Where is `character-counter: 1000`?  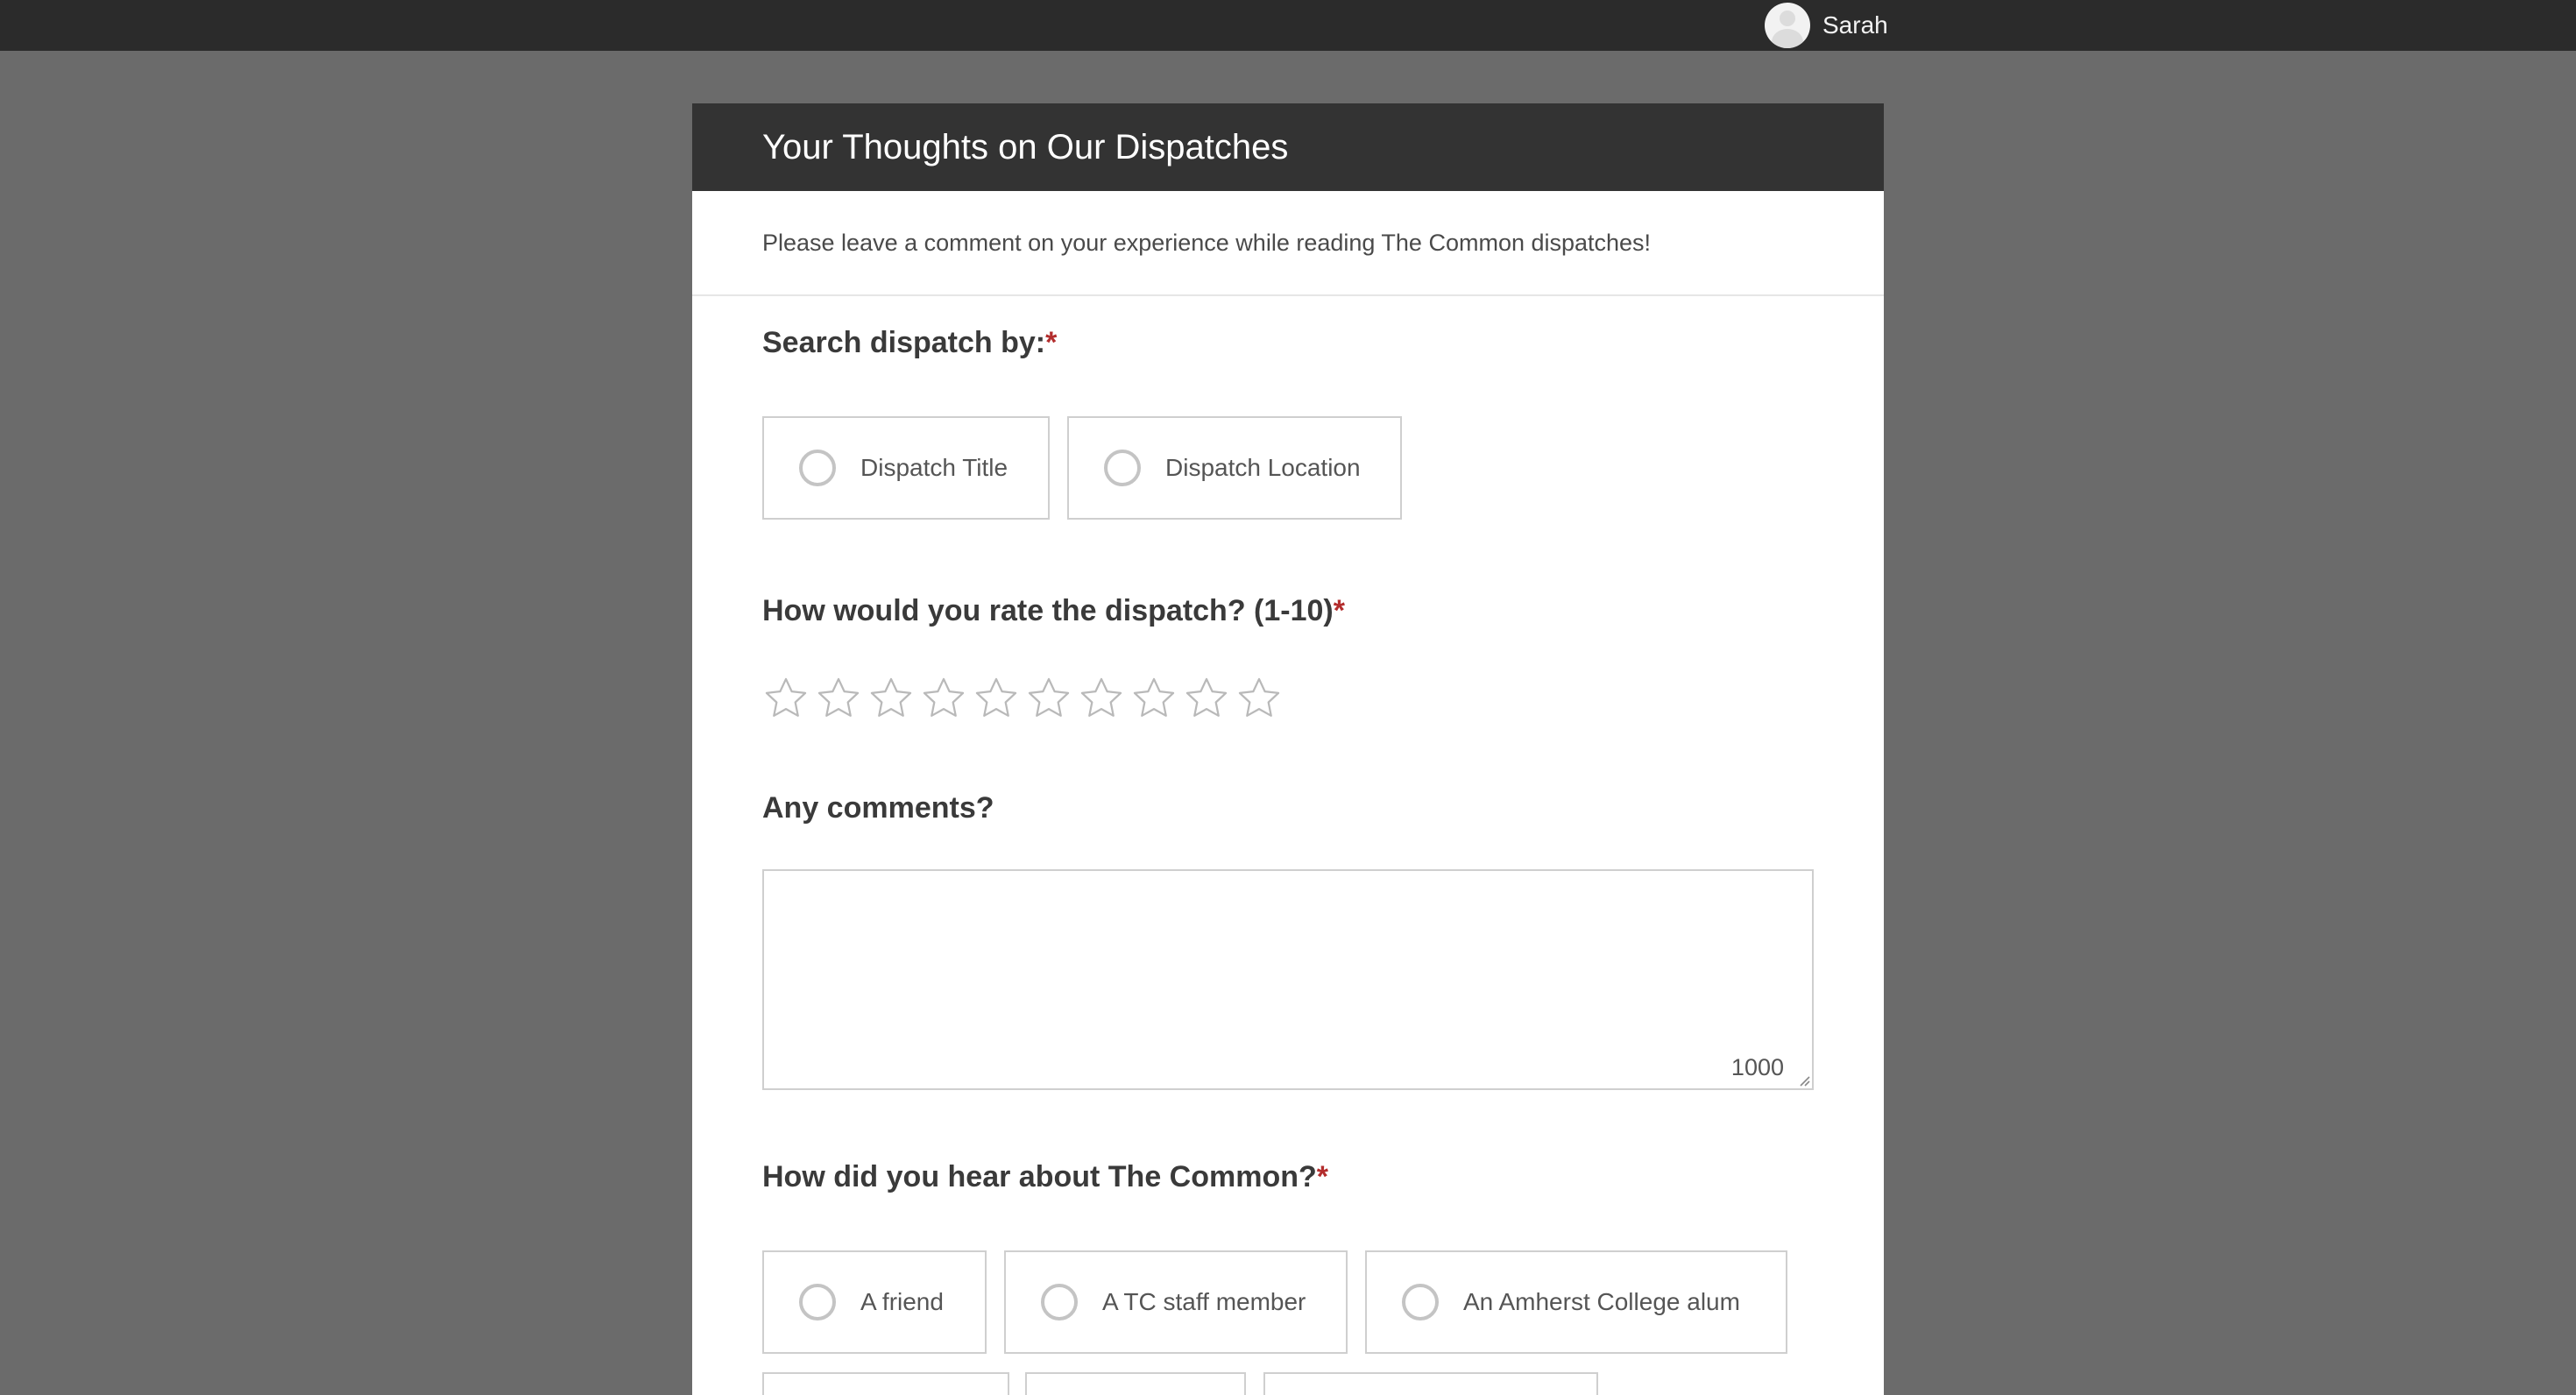 character-counter: 1000 is located at coordinates (1757, 1067).